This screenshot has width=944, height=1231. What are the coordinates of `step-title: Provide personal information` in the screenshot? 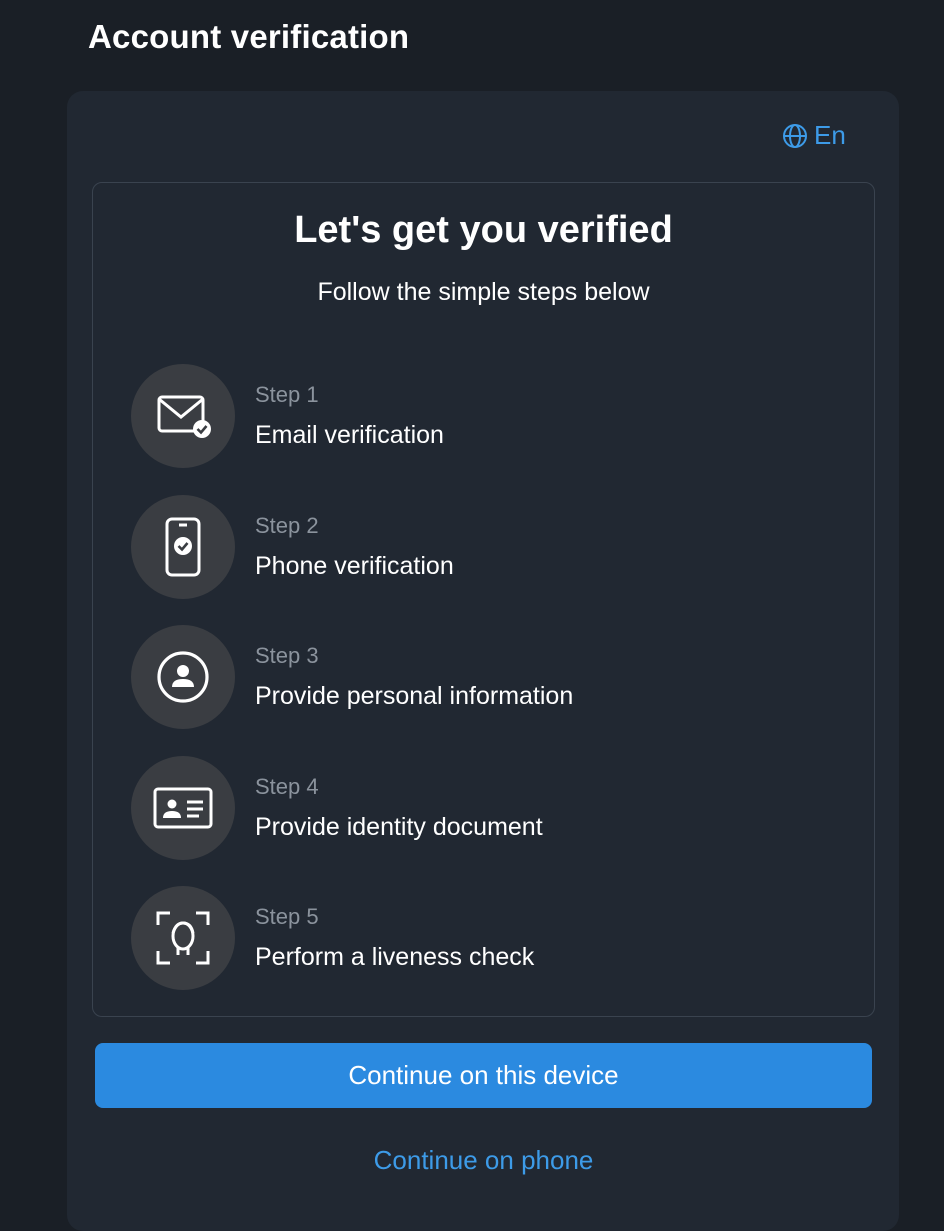 It's located at (414, 696).